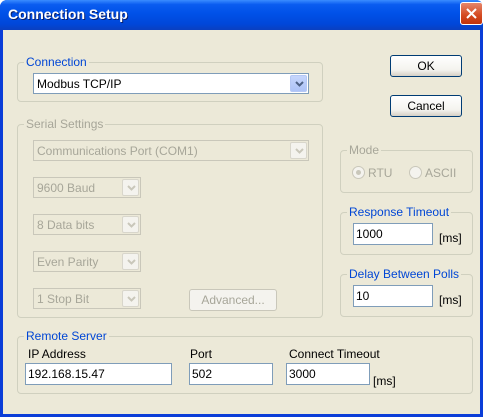 Image resolution: width=483 pixels, height=417 pixels. I want to click on ip-address-input, so click(98, 374).